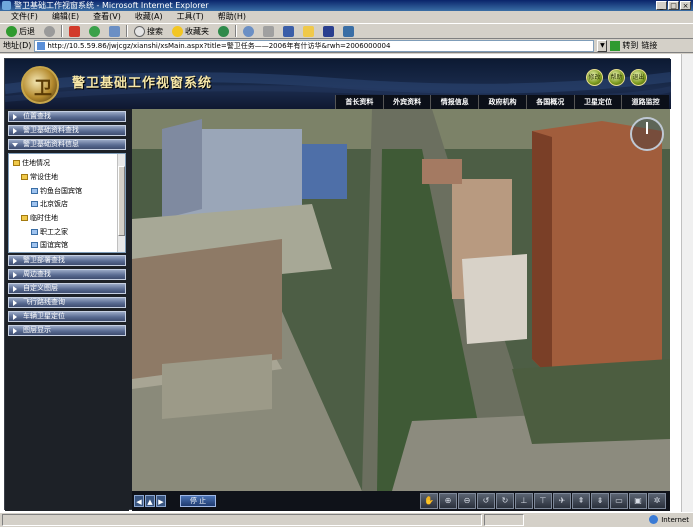 Image resolution: width=693 pixels, height=527 pixels. I want to click on tree-node: 住地情况, so click(31, 163).